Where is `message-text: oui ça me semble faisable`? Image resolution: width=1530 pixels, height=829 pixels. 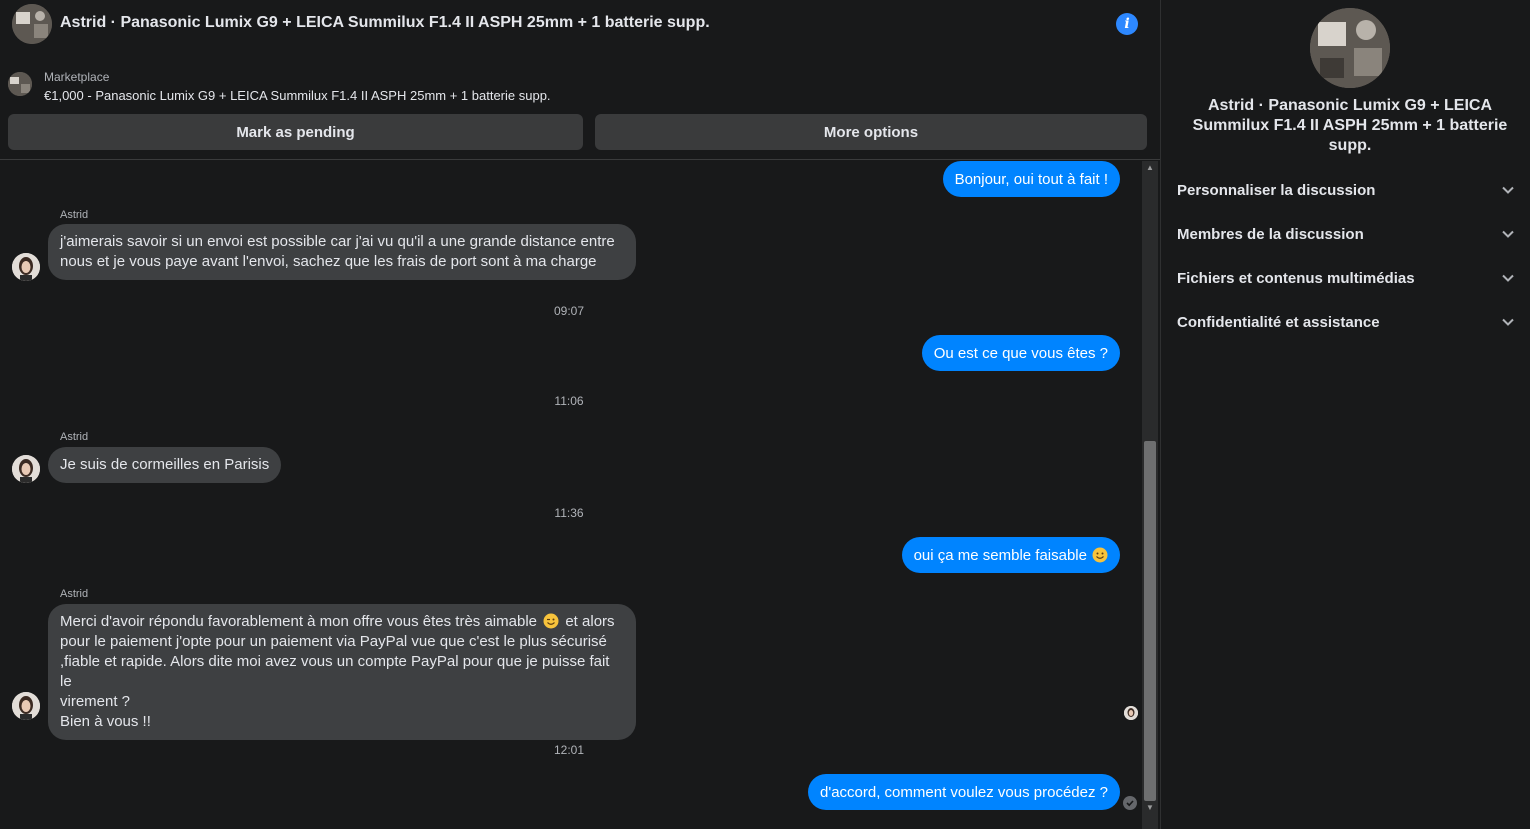
message-text: oui ça me semble faisable is located at coordinates (1000, 555).